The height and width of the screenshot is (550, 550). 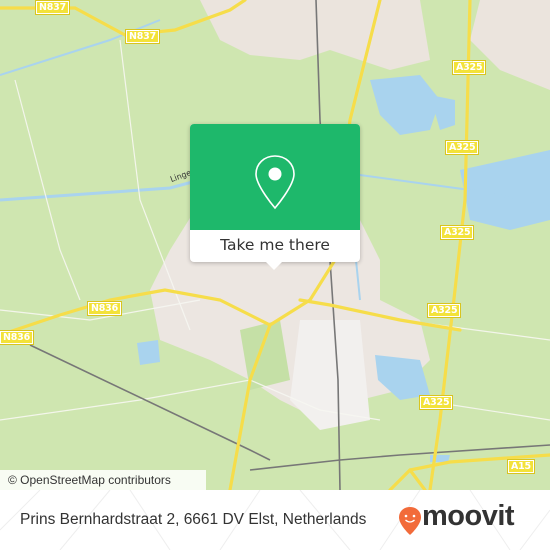 I want to click on map-attribution: © OpenStreetMap contributors, so click(x=103, y=480).